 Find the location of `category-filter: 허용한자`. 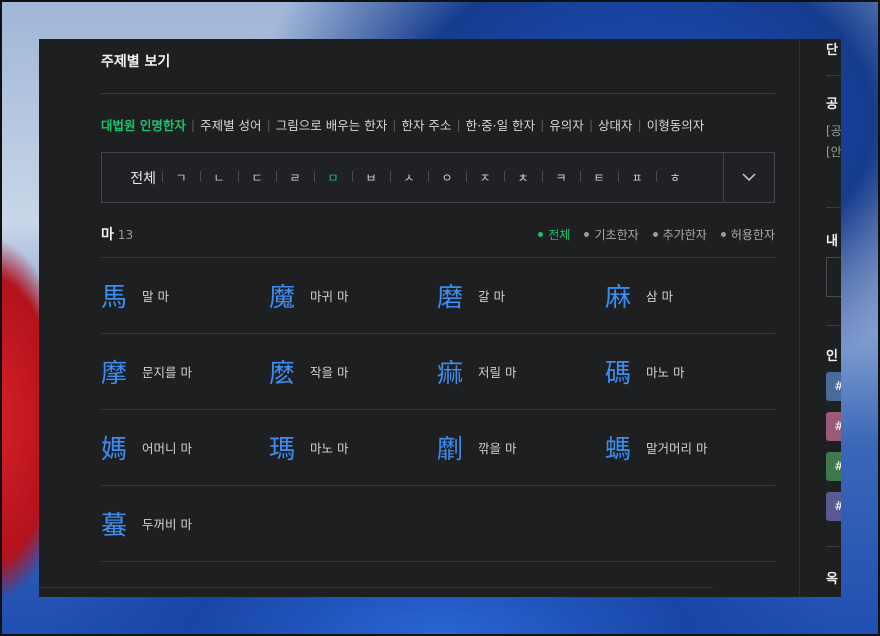

category-filter: 허용한자 is located at coordinates (747, 234).